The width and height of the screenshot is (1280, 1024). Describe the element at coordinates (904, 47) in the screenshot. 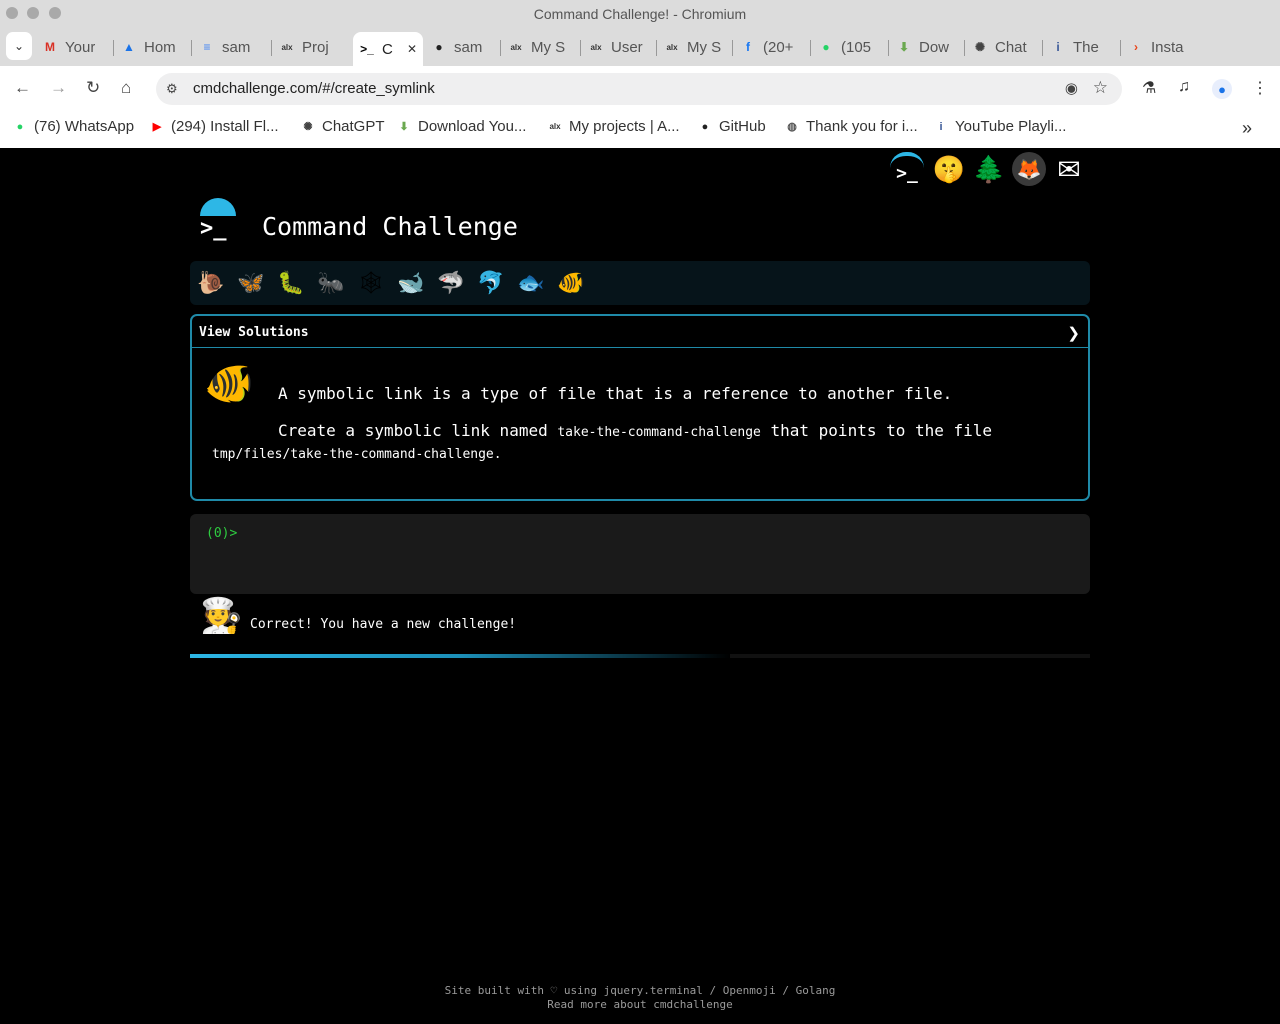

I see `download-icon: ⬇` at that location.